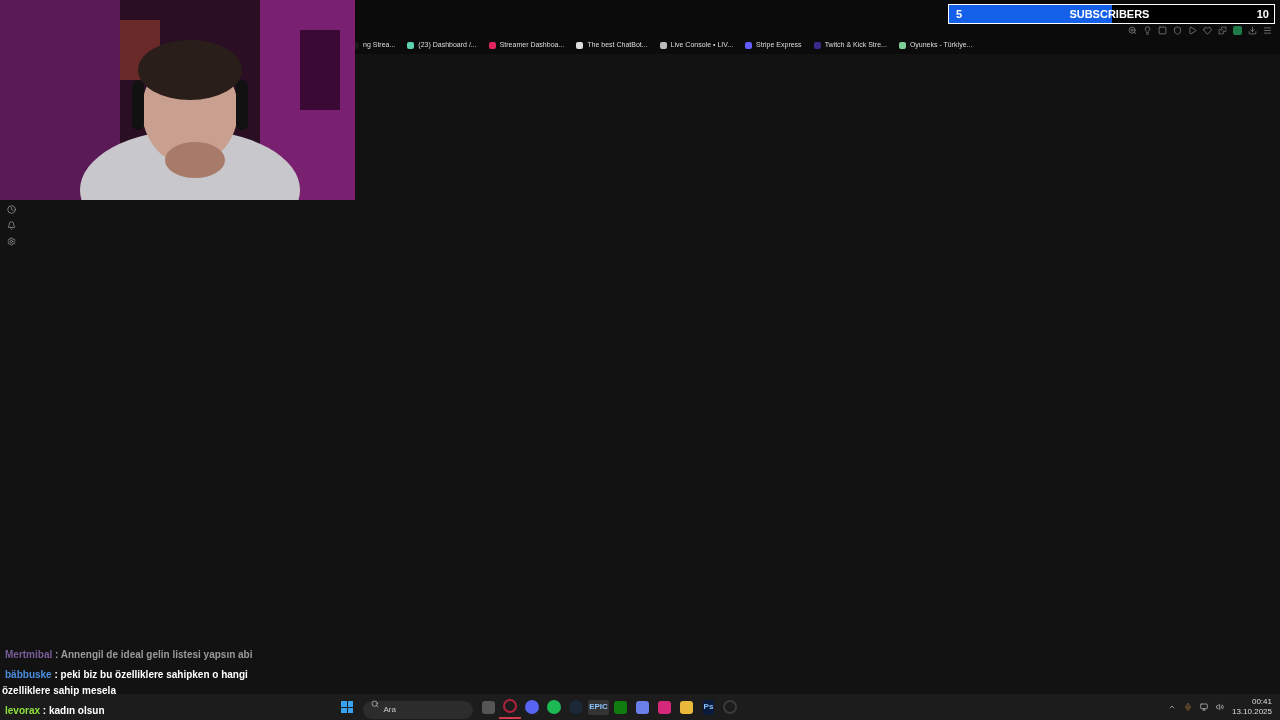 The image size is (1280, 720). I want to click on windows-icon, so click(347, 707).